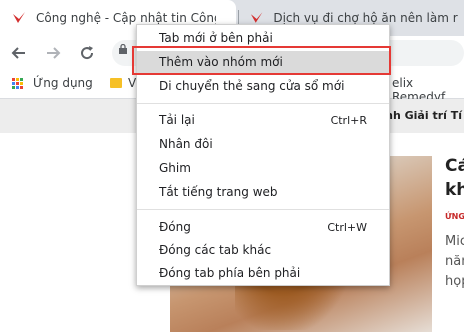 The width and height of the screenshot is (464, 332). I want to click on side-article-text-line3: họp, so click(454, 281).